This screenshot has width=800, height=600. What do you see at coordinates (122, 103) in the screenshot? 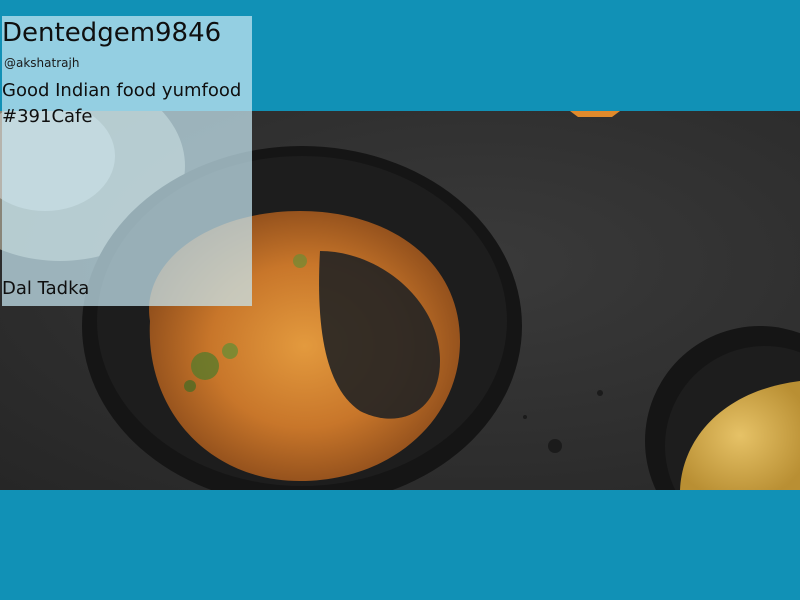
I see `post-caption: Good Indian food yumfood #391Cafe` at bounding box center [122, 103].